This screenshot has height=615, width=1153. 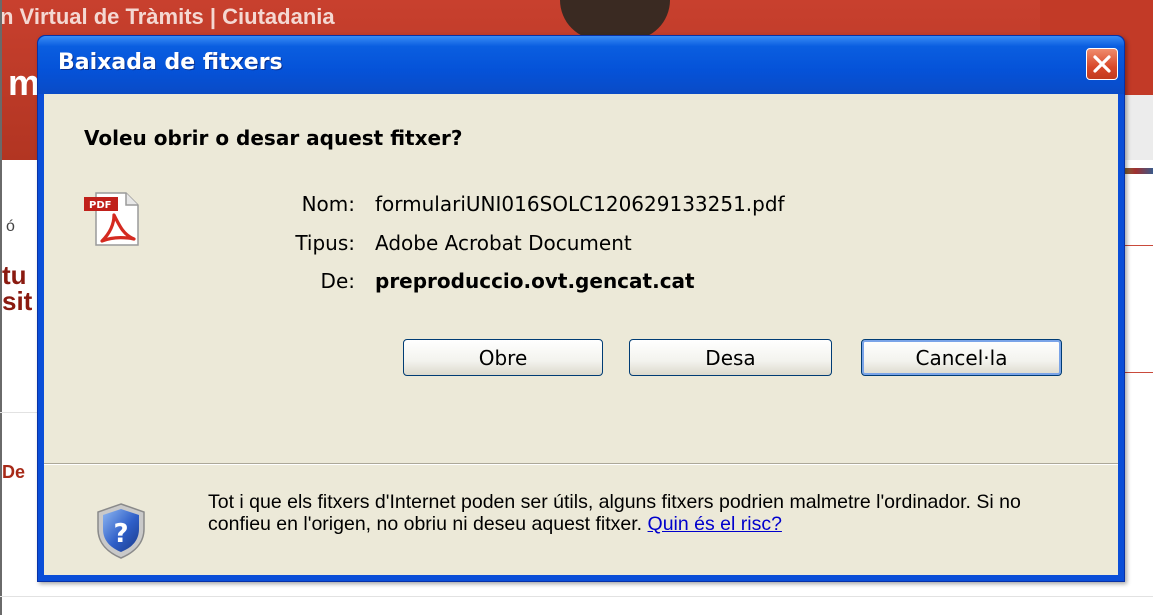 I want to click on page-side-heading: tu sit, so click(x=17, y=288).